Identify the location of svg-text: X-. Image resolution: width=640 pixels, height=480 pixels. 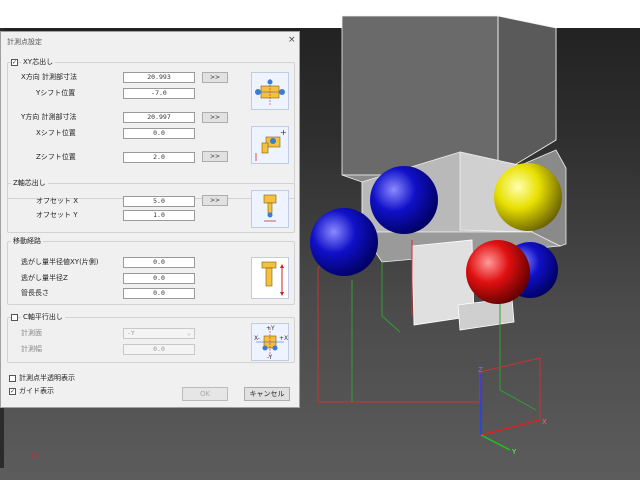
(257, 338).